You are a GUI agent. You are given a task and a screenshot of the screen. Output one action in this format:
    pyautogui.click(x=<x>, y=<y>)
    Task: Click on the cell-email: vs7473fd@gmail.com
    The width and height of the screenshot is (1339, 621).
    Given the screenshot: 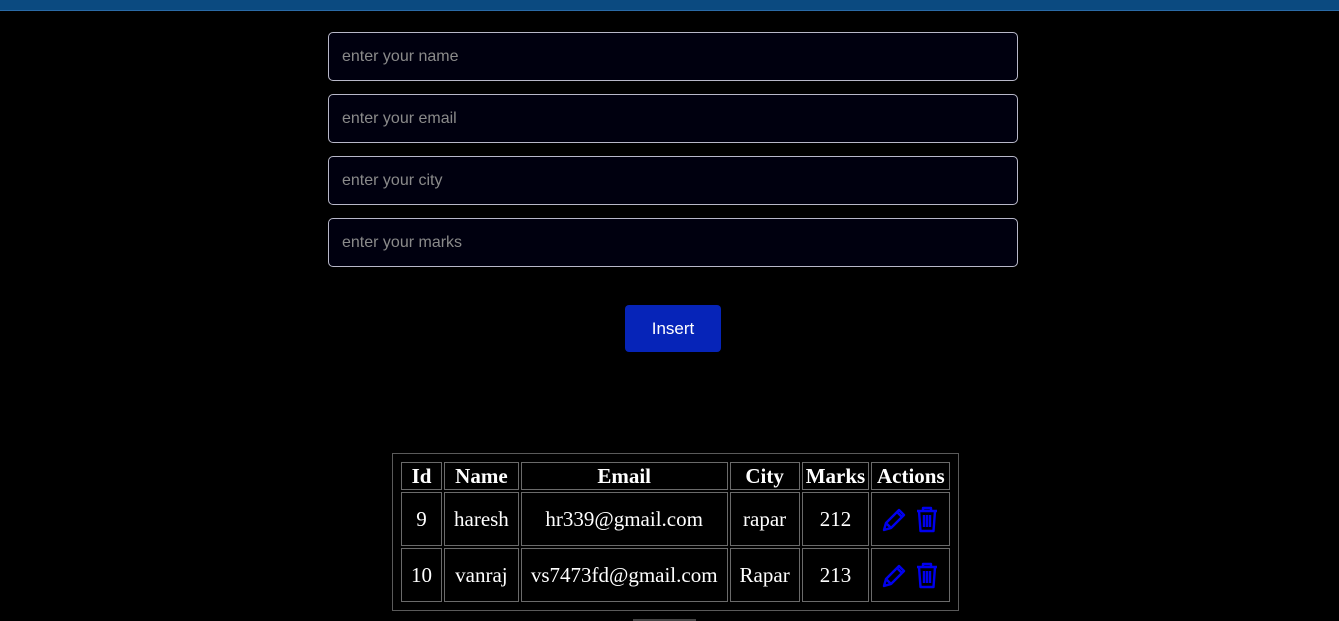 What is the action you would take?
    pyautogui.click(x=624, y=575)
    